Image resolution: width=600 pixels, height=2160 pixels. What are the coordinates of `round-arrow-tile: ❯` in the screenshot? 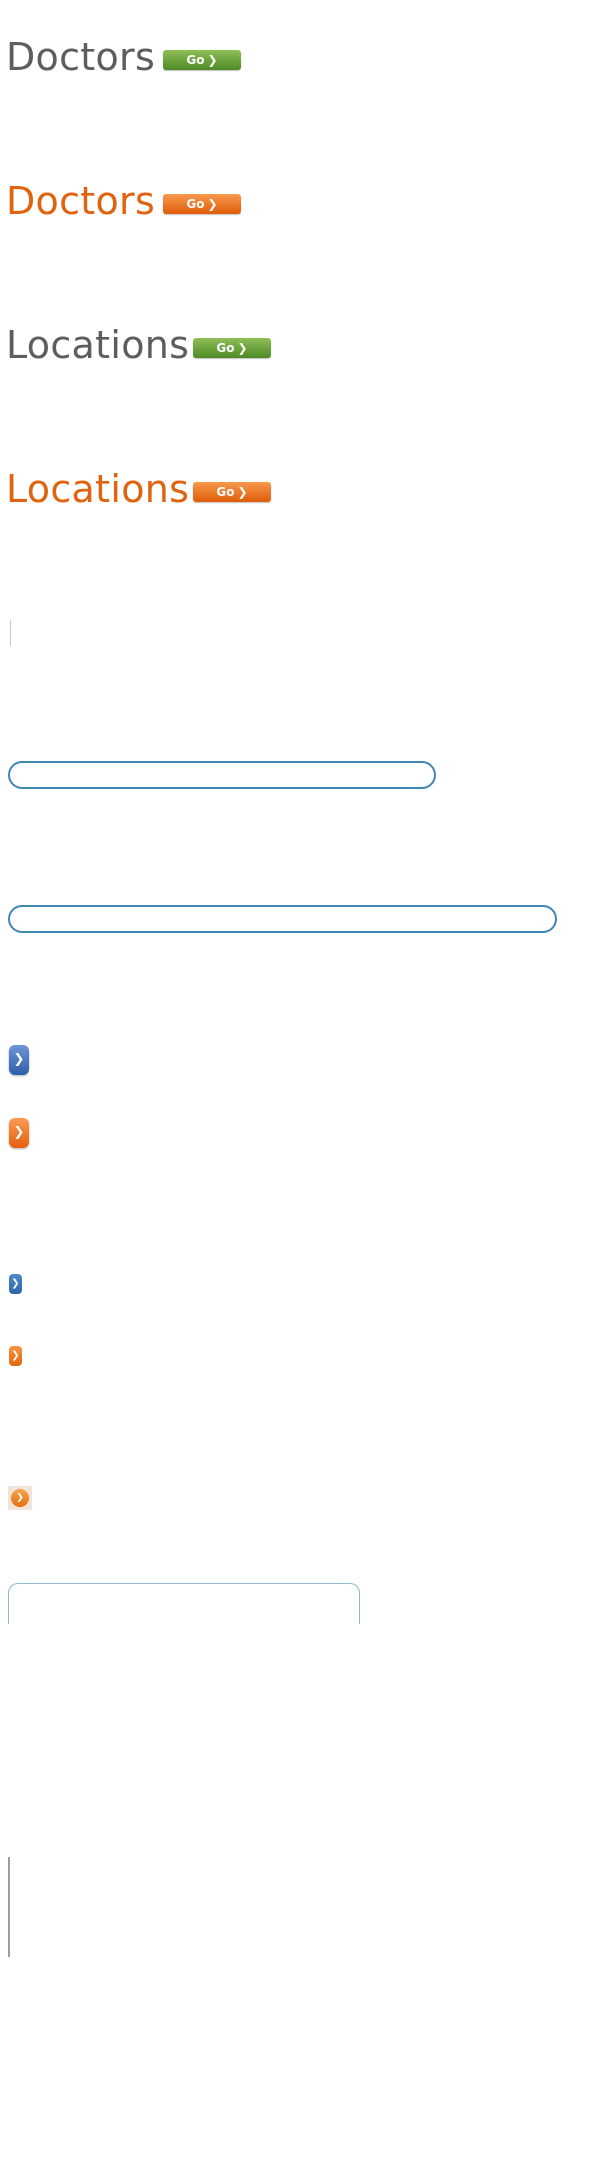 It's located at (20, 1498).